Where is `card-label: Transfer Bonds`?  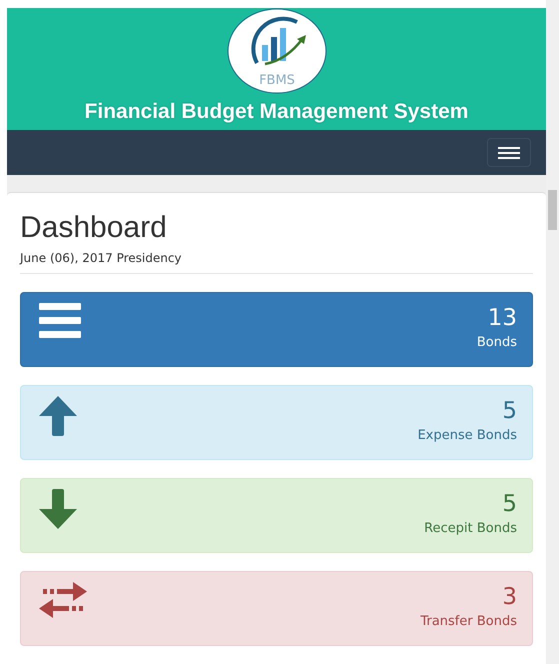 card-label: Transfer Bonds is located at coordinates (468, 621).